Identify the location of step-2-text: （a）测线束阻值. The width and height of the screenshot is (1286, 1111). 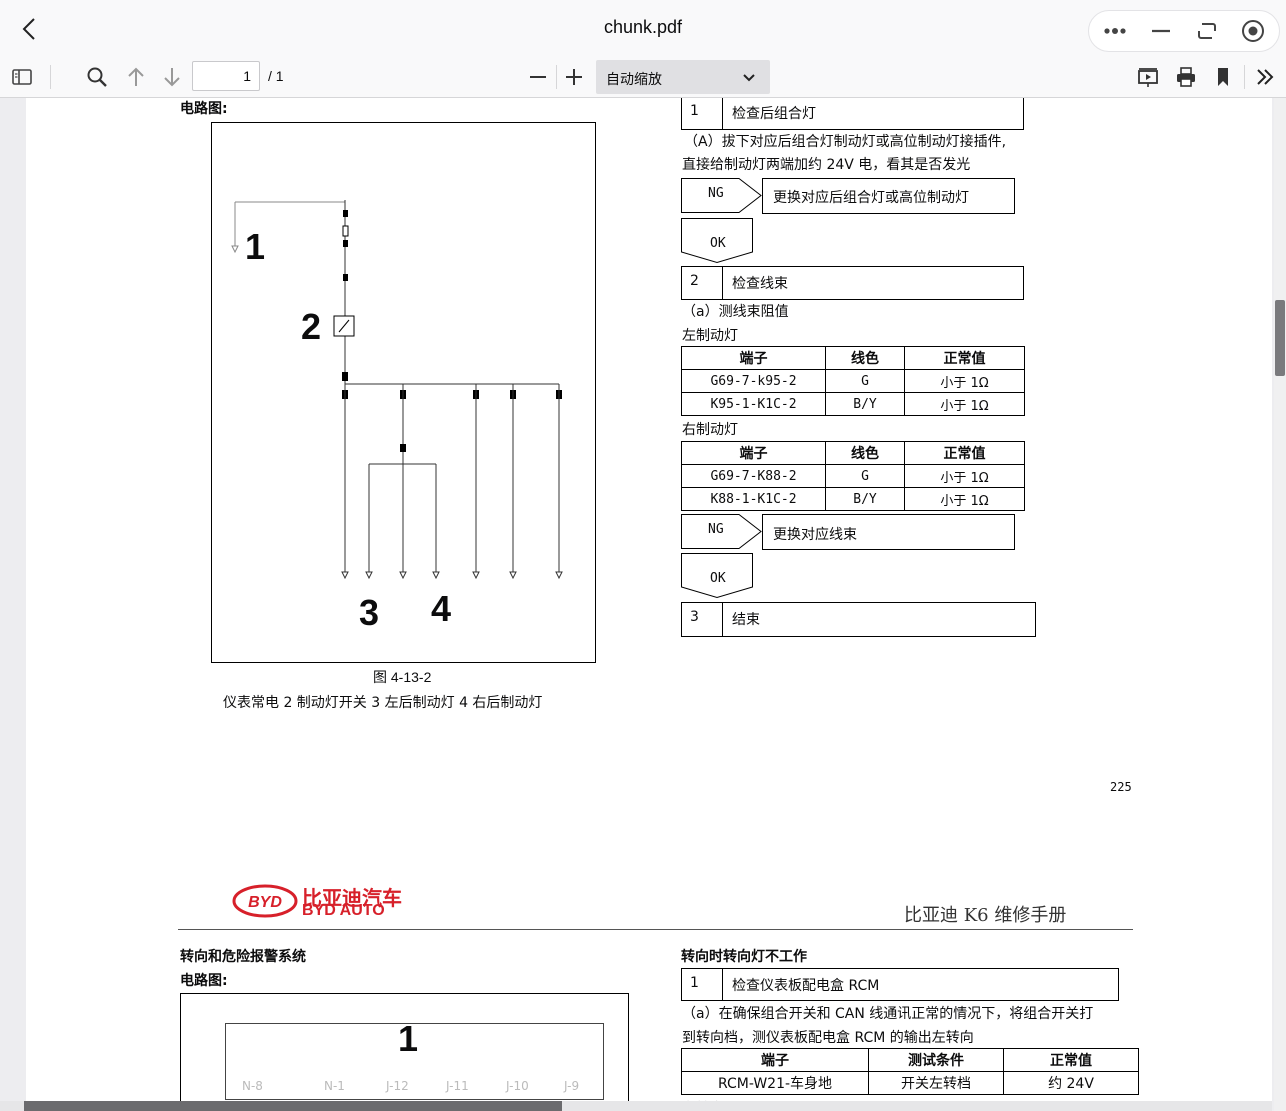
(735, 312).